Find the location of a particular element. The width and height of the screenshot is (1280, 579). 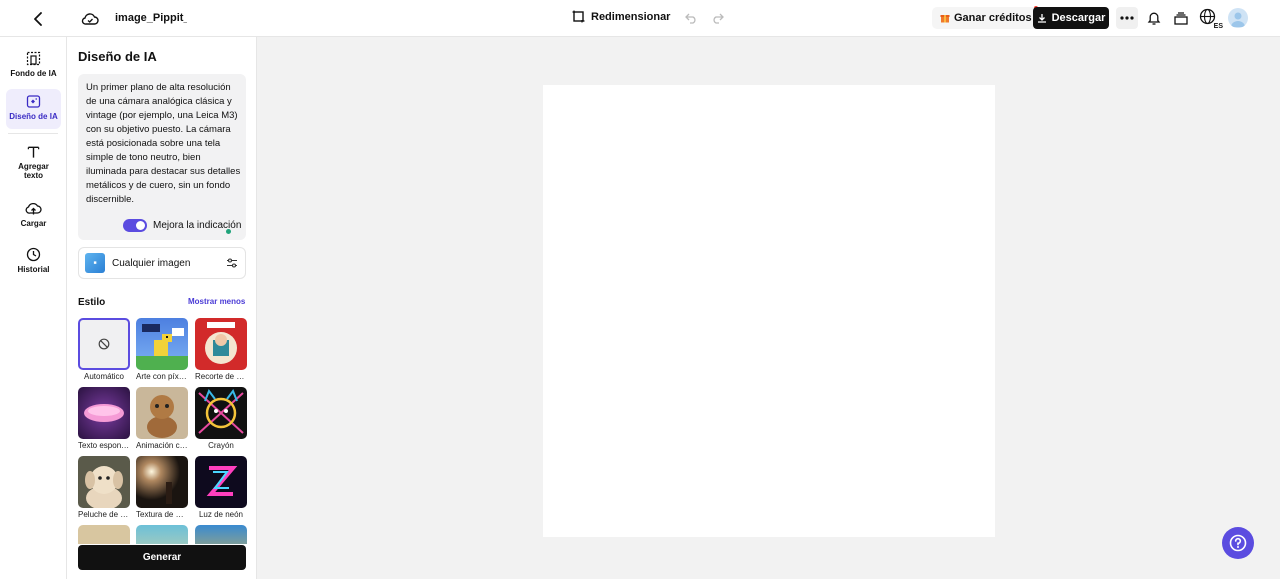

style-tile-crayon: Crayón is located at coordinates (221, 418).